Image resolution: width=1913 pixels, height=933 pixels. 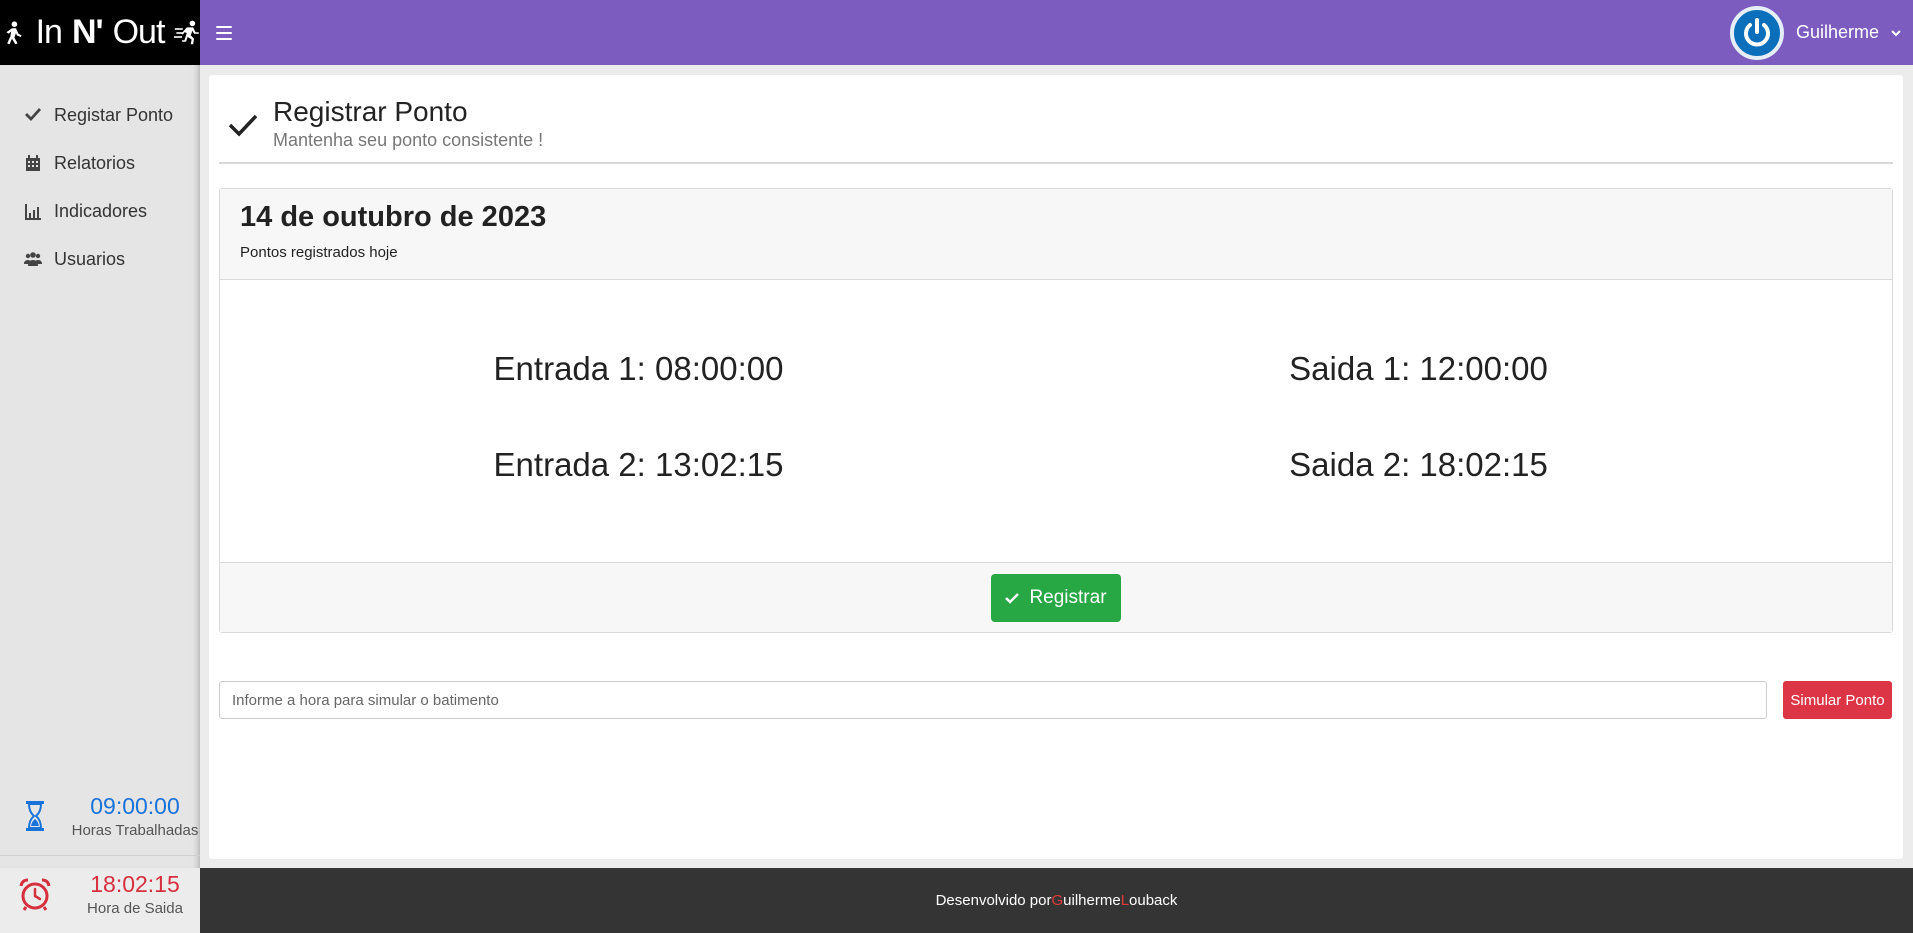 I want to click on walking-person-icon, so click(x=14, y=32).